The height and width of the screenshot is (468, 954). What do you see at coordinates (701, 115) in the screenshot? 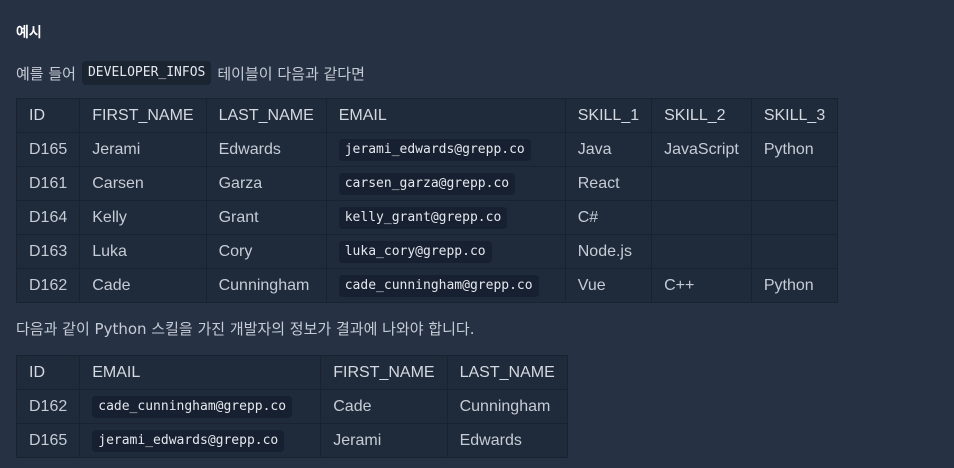
I see `column-header: SKILL_2` at bounding box center [701, 115].